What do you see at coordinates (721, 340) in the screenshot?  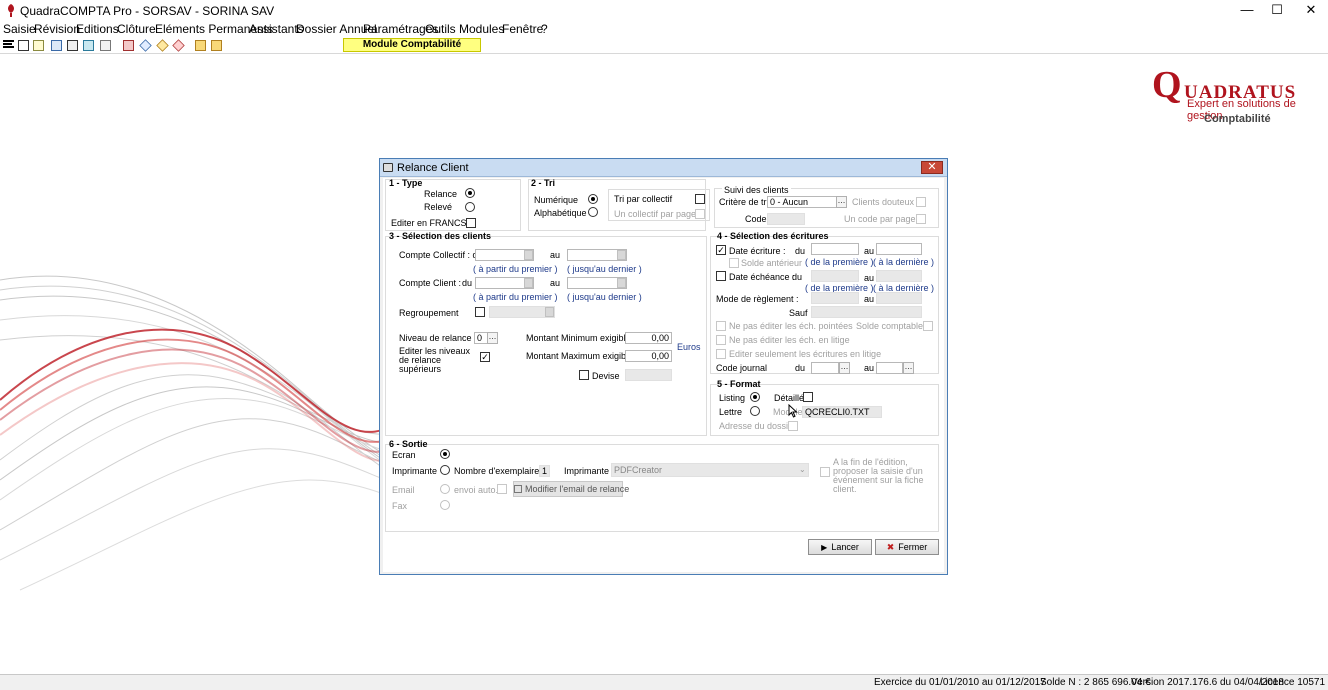 I see `litige-checkbox` at bounding box center [721, 340].